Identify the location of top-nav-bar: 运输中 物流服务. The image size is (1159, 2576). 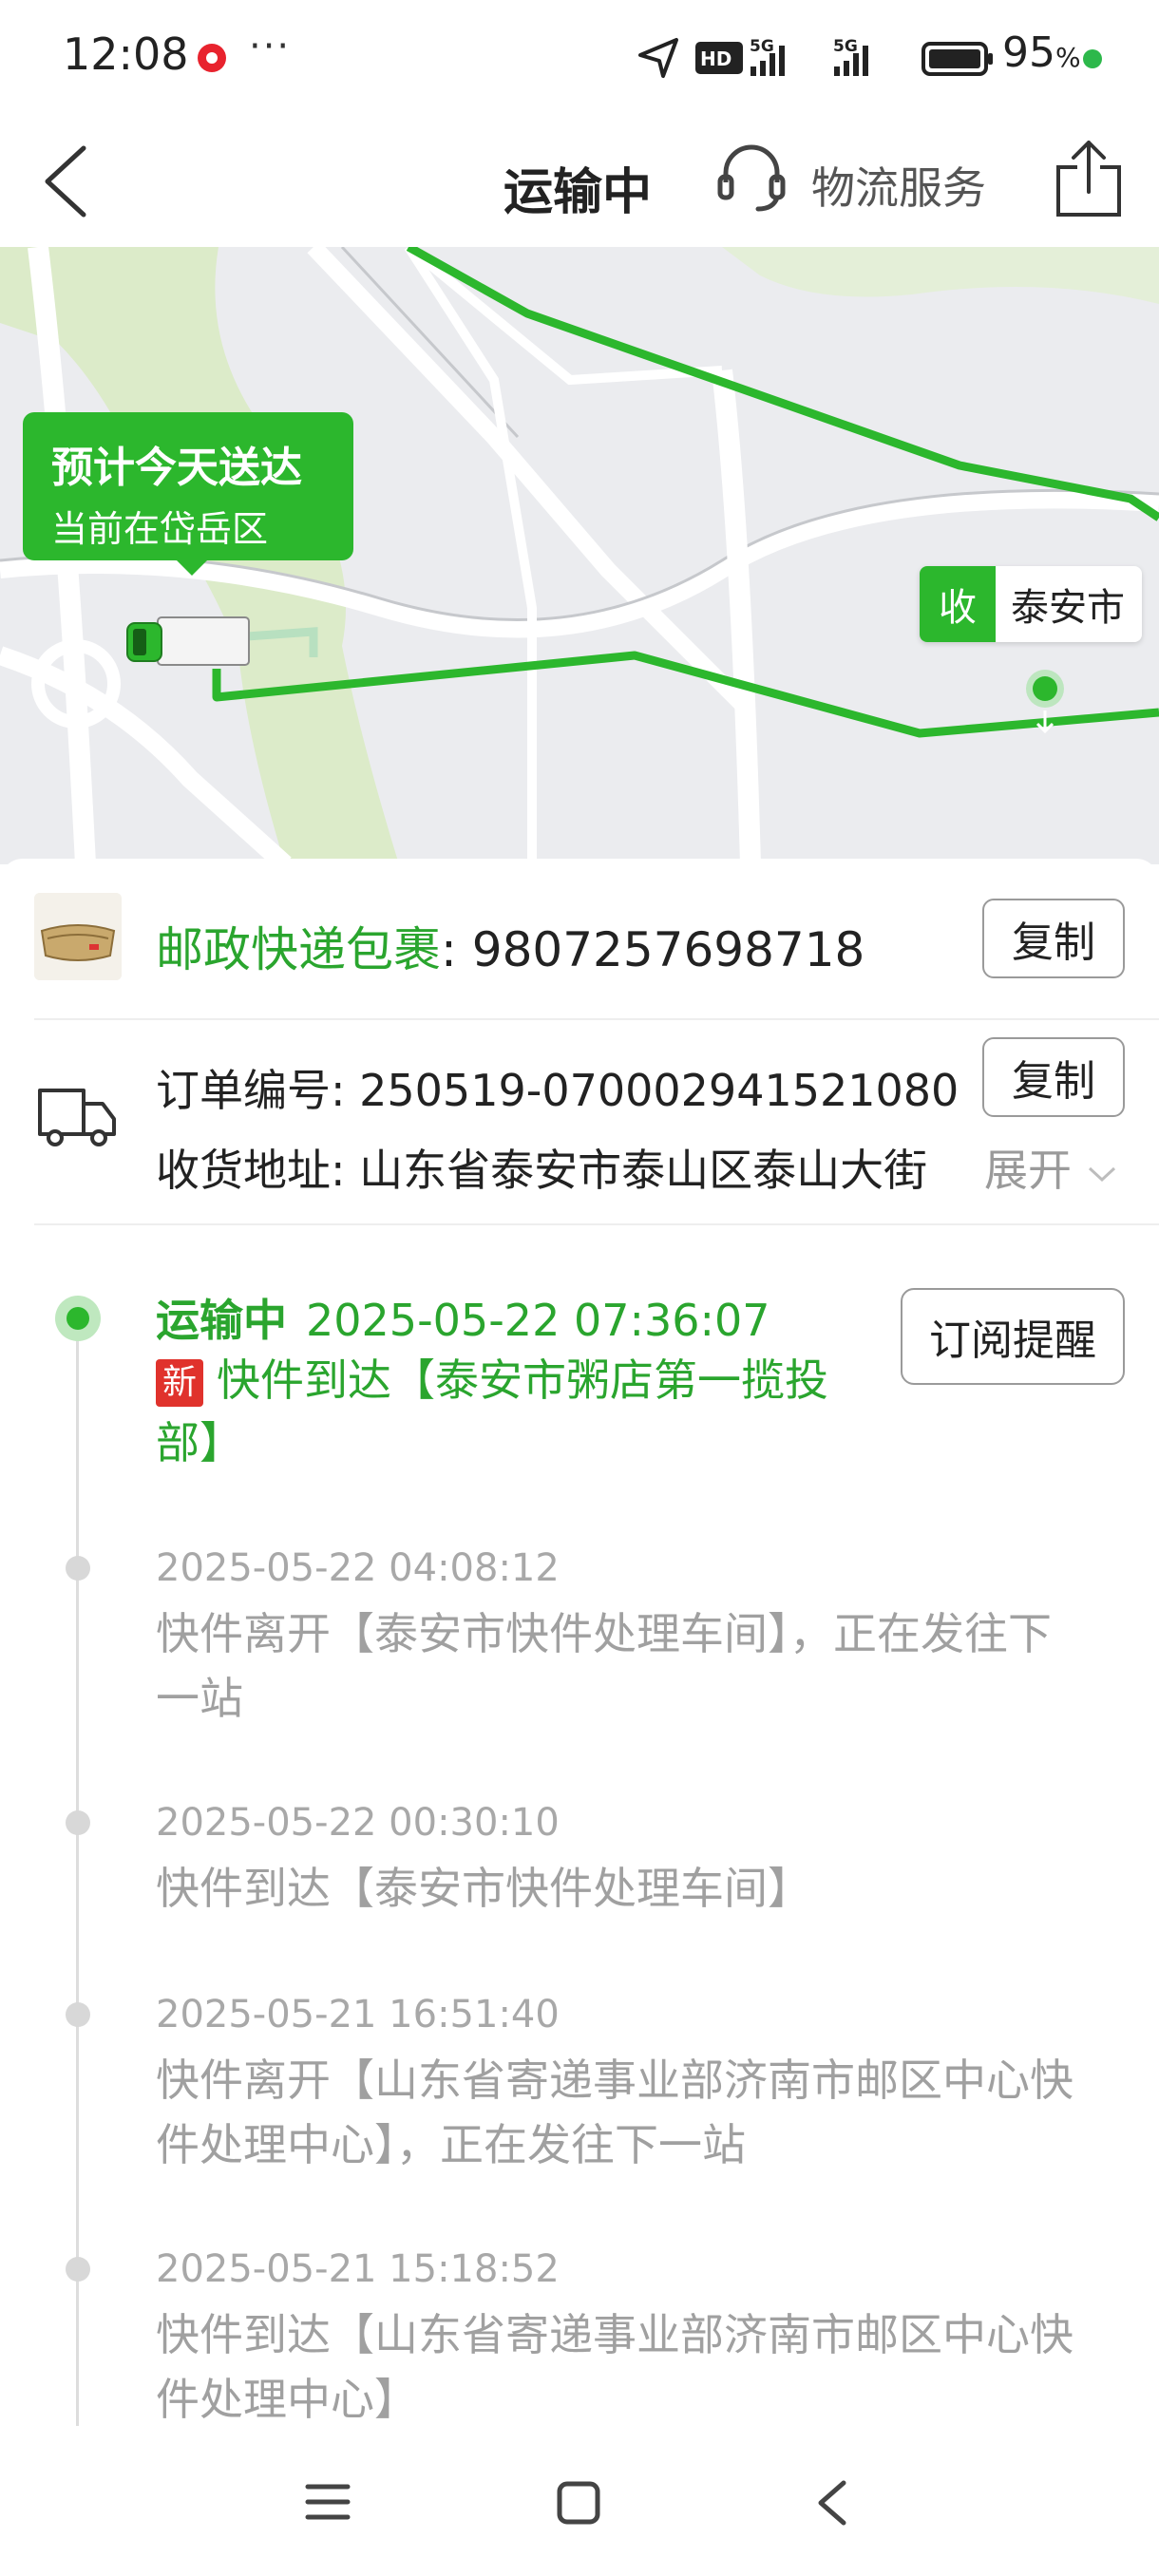
(579, 180).